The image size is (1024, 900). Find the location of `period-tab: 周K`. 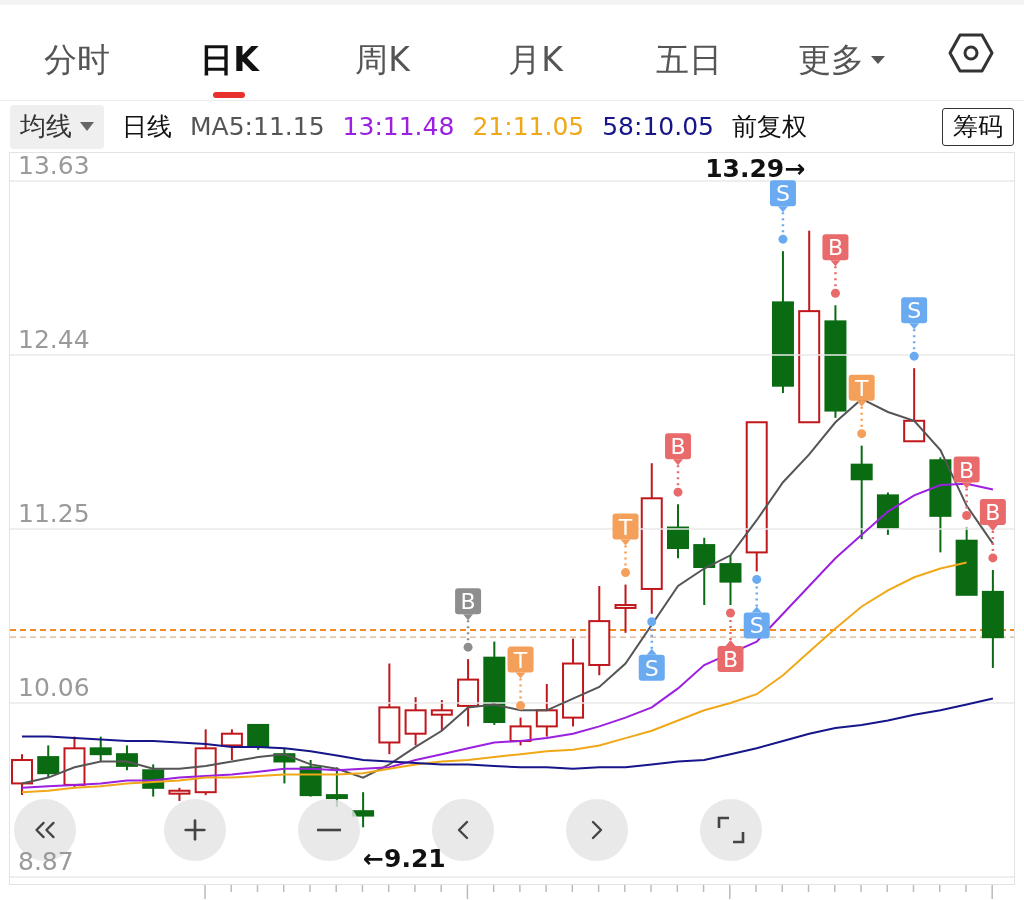

period-tab: 周K is located at coordinates (382, 69).